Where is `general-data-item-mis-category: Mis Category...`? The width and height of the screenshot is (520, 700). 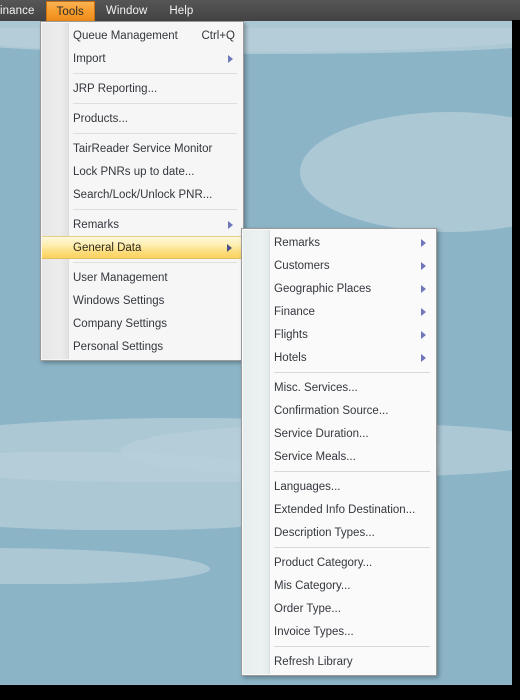 general-data-item-mis-category: Mis Category... is located at coordinates (339, 585).